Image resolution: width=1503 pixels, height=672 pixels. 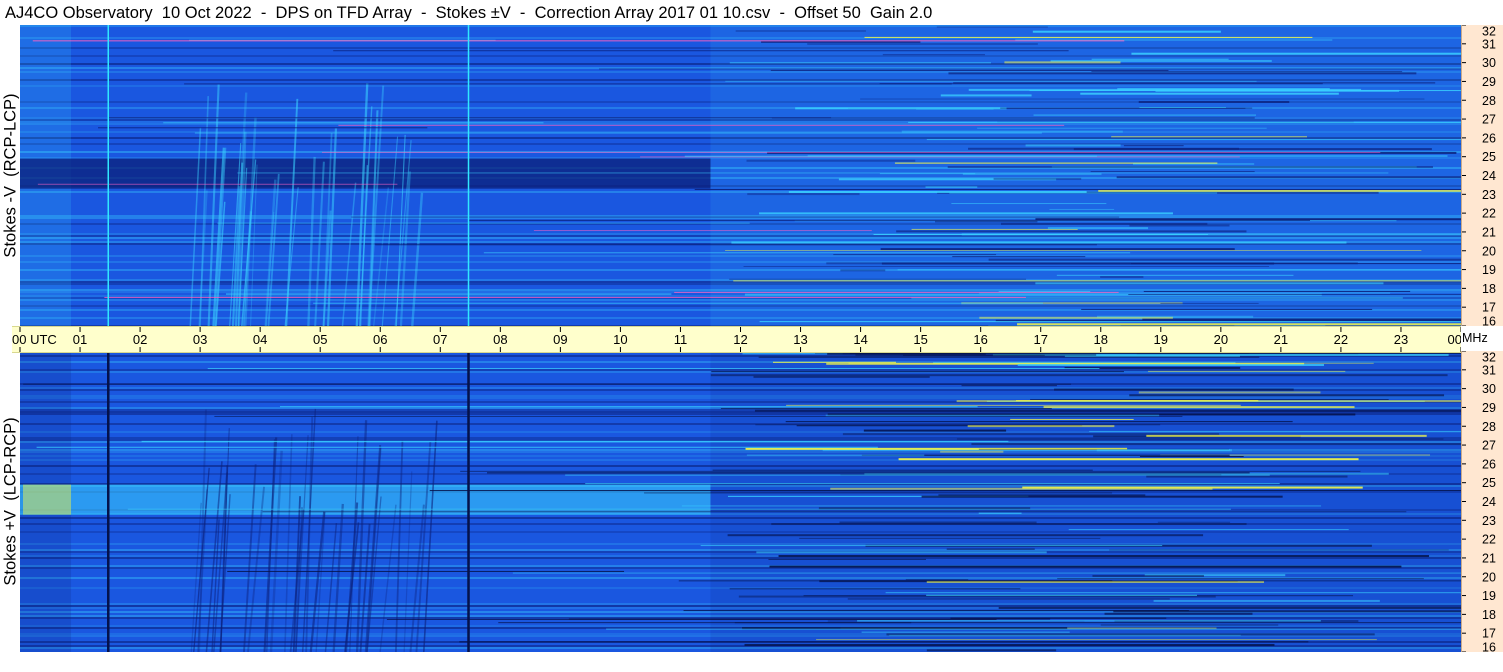 What do you see at coordinates (1454, 339) in the screenshot?
I see `time-tick-label: 00` at bounding box center [1454, 339].